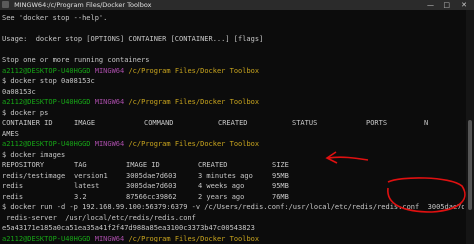 Image resolution: width=474 pixels, height=244 pixels. Describe the element at coordinates (221, 196) in the screenshot. I see `table-cell: 2 years ago` at that location.